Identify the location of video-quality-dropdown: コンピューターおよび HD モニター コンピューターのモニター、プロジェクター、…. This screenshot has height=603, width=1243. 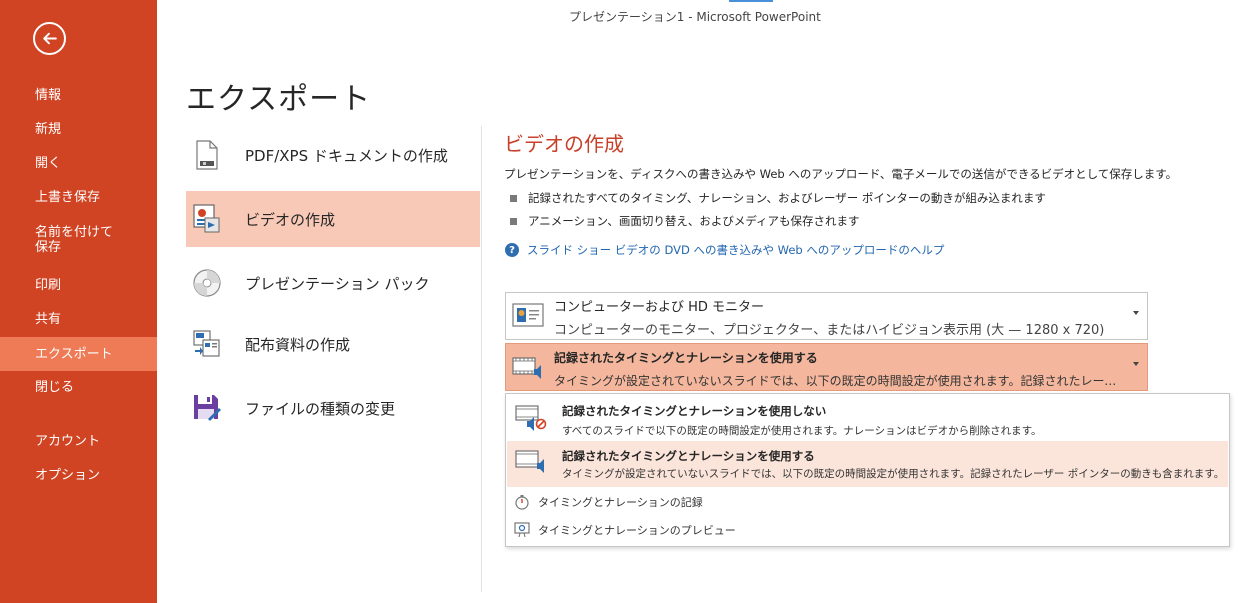
(826, 316).